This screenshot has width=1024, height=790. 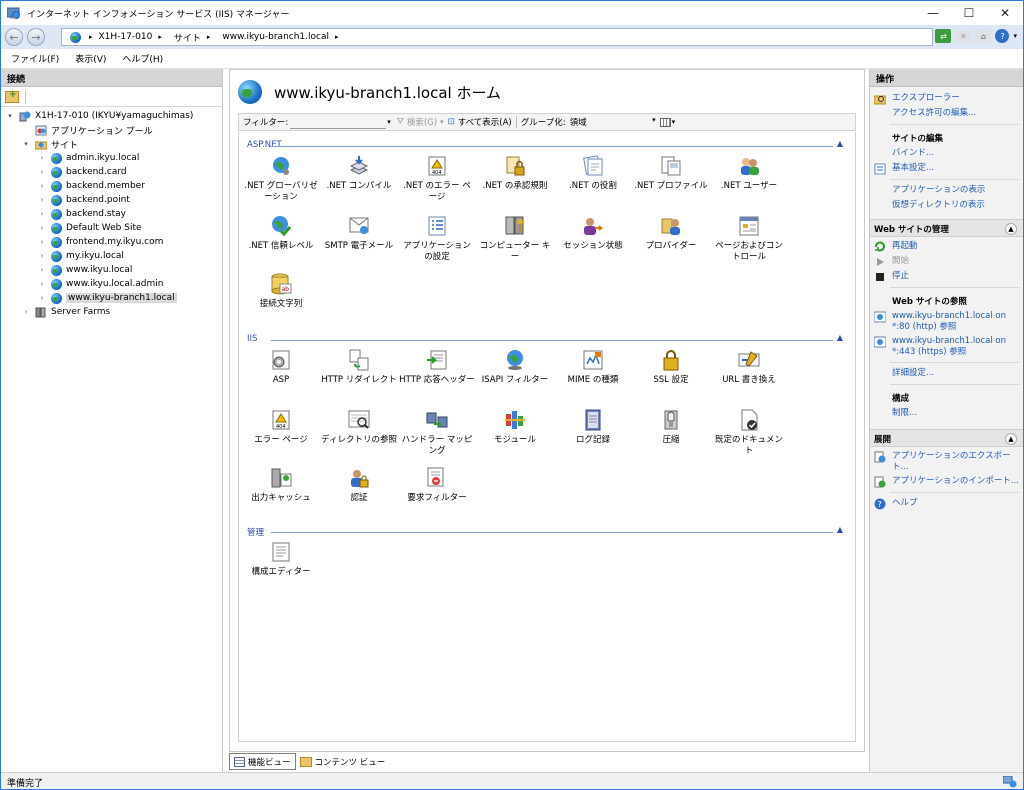 I want to click on breadcrumb-item: X1H-17-010 ▸, so click(x=133, y=37).